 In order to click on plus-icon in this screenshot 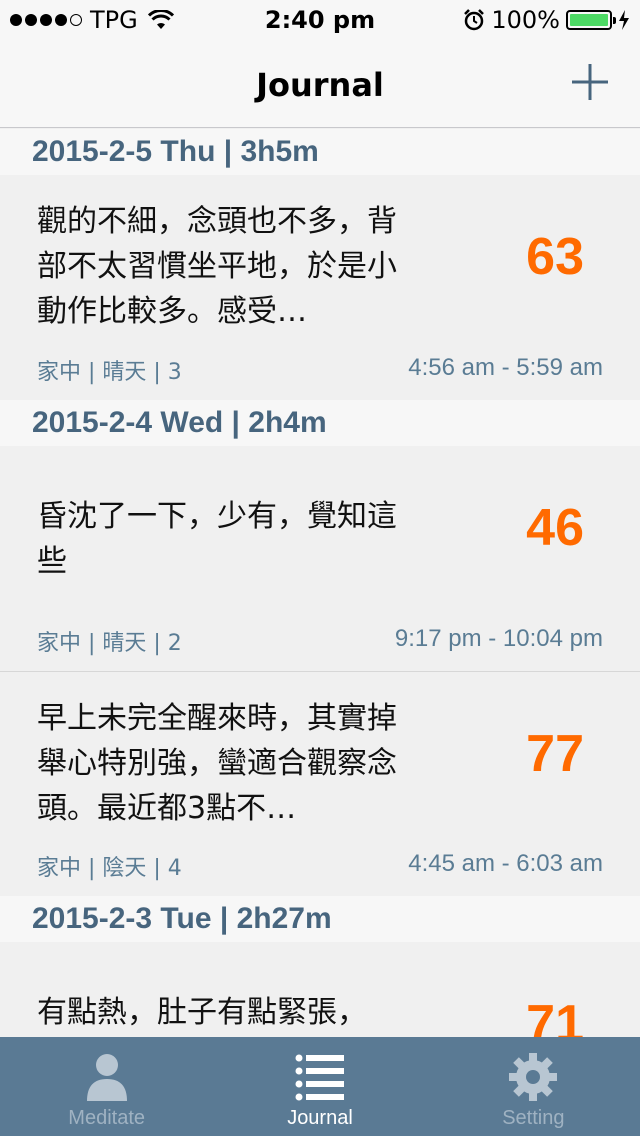, I will do `click(590, 82)`.